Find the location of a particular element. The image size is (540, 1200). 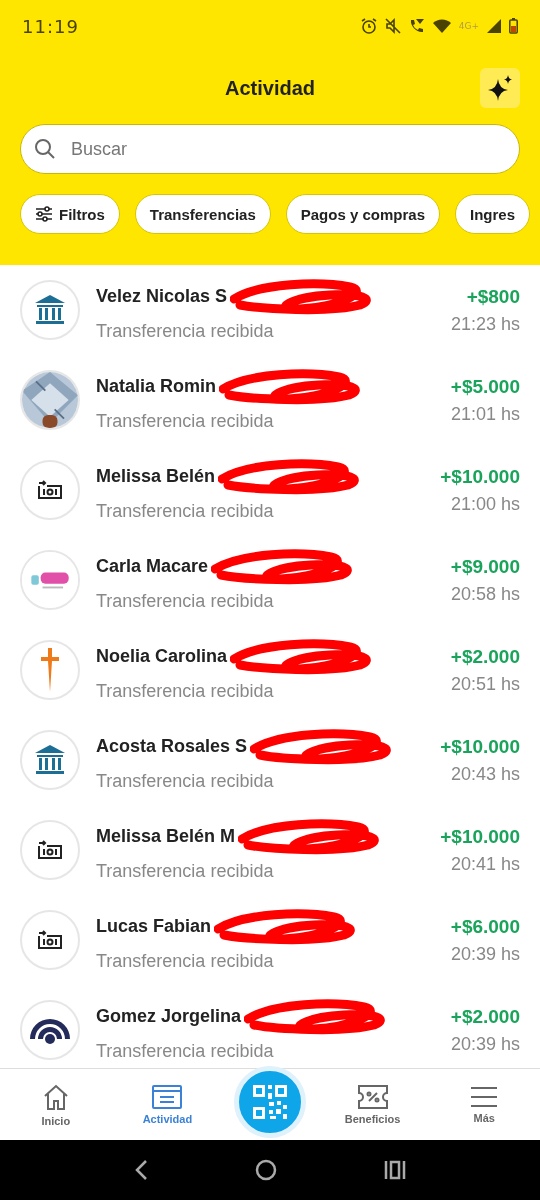

transaction-time: 21:00 hs is located at coordinates (485, 504).